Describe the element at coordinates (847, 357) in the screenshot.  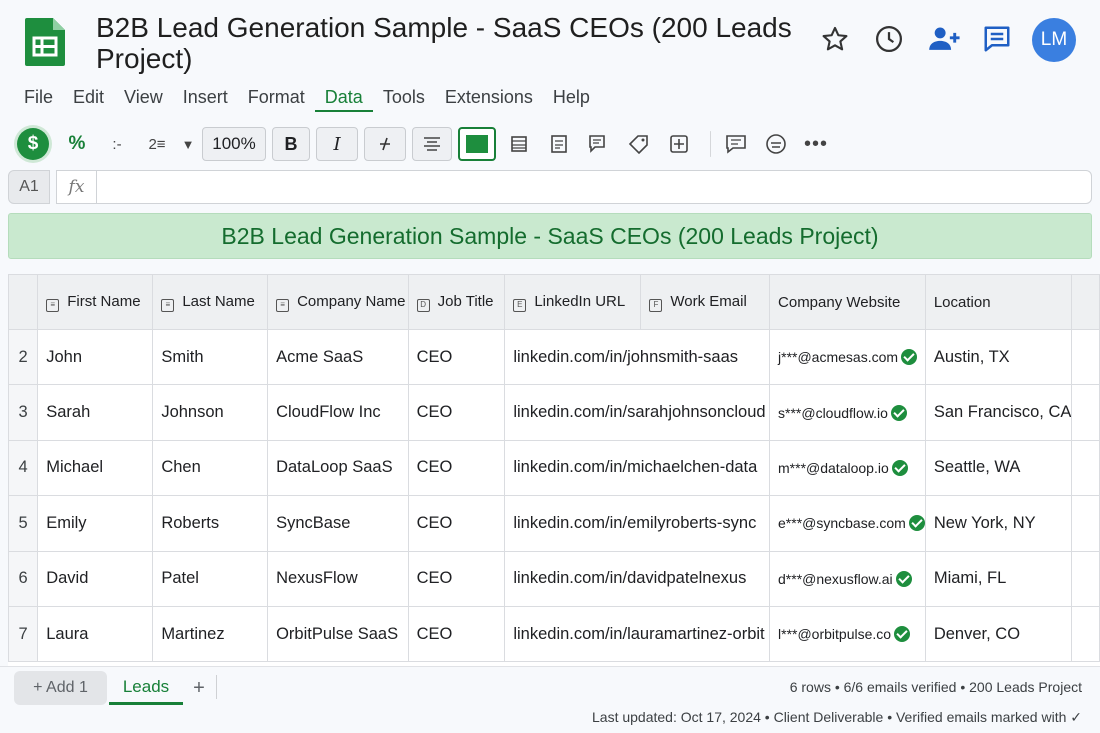
I see `cell-email: j***@acmesas.com` at that location.